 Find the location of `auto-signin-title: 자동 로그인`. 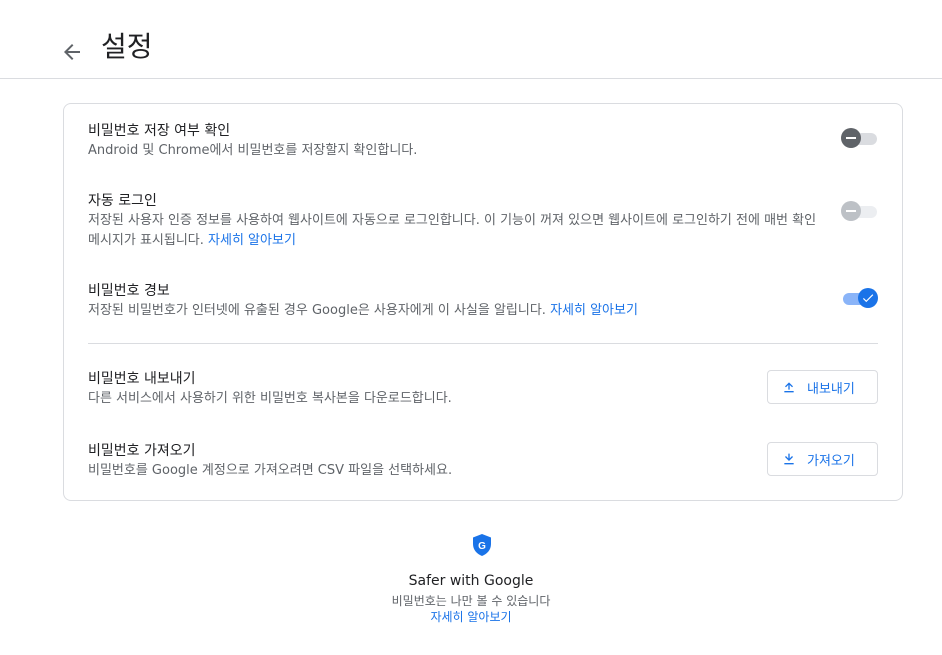

auto-signin-title: 자동 로그인 is located at coordinates (122, 201).